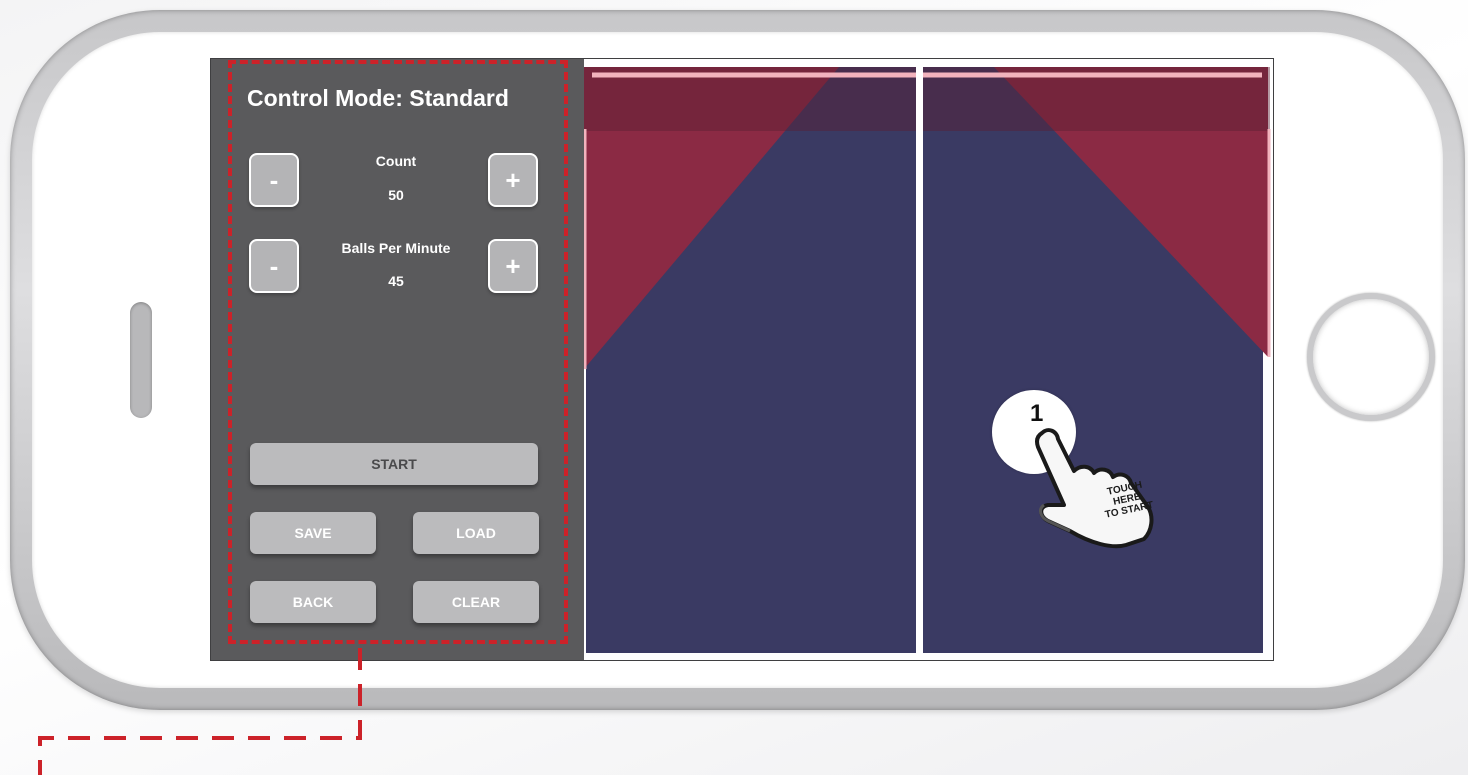 The height and width of the screenshot is (775, 1468). What do you see at coordinates (396, 161) in the screenshot?
I see `count-label: Count` at bounding box center [396, 161].